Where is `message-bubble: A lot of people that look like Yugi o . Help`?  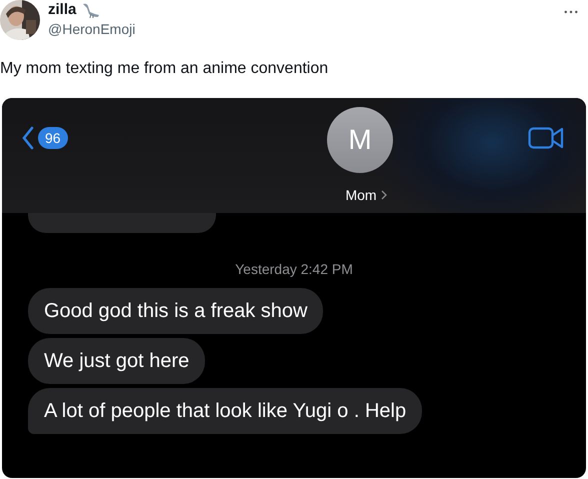
message-bubble: A lot of people that look like Yugi o . Help is located at coordinates (225, 411).